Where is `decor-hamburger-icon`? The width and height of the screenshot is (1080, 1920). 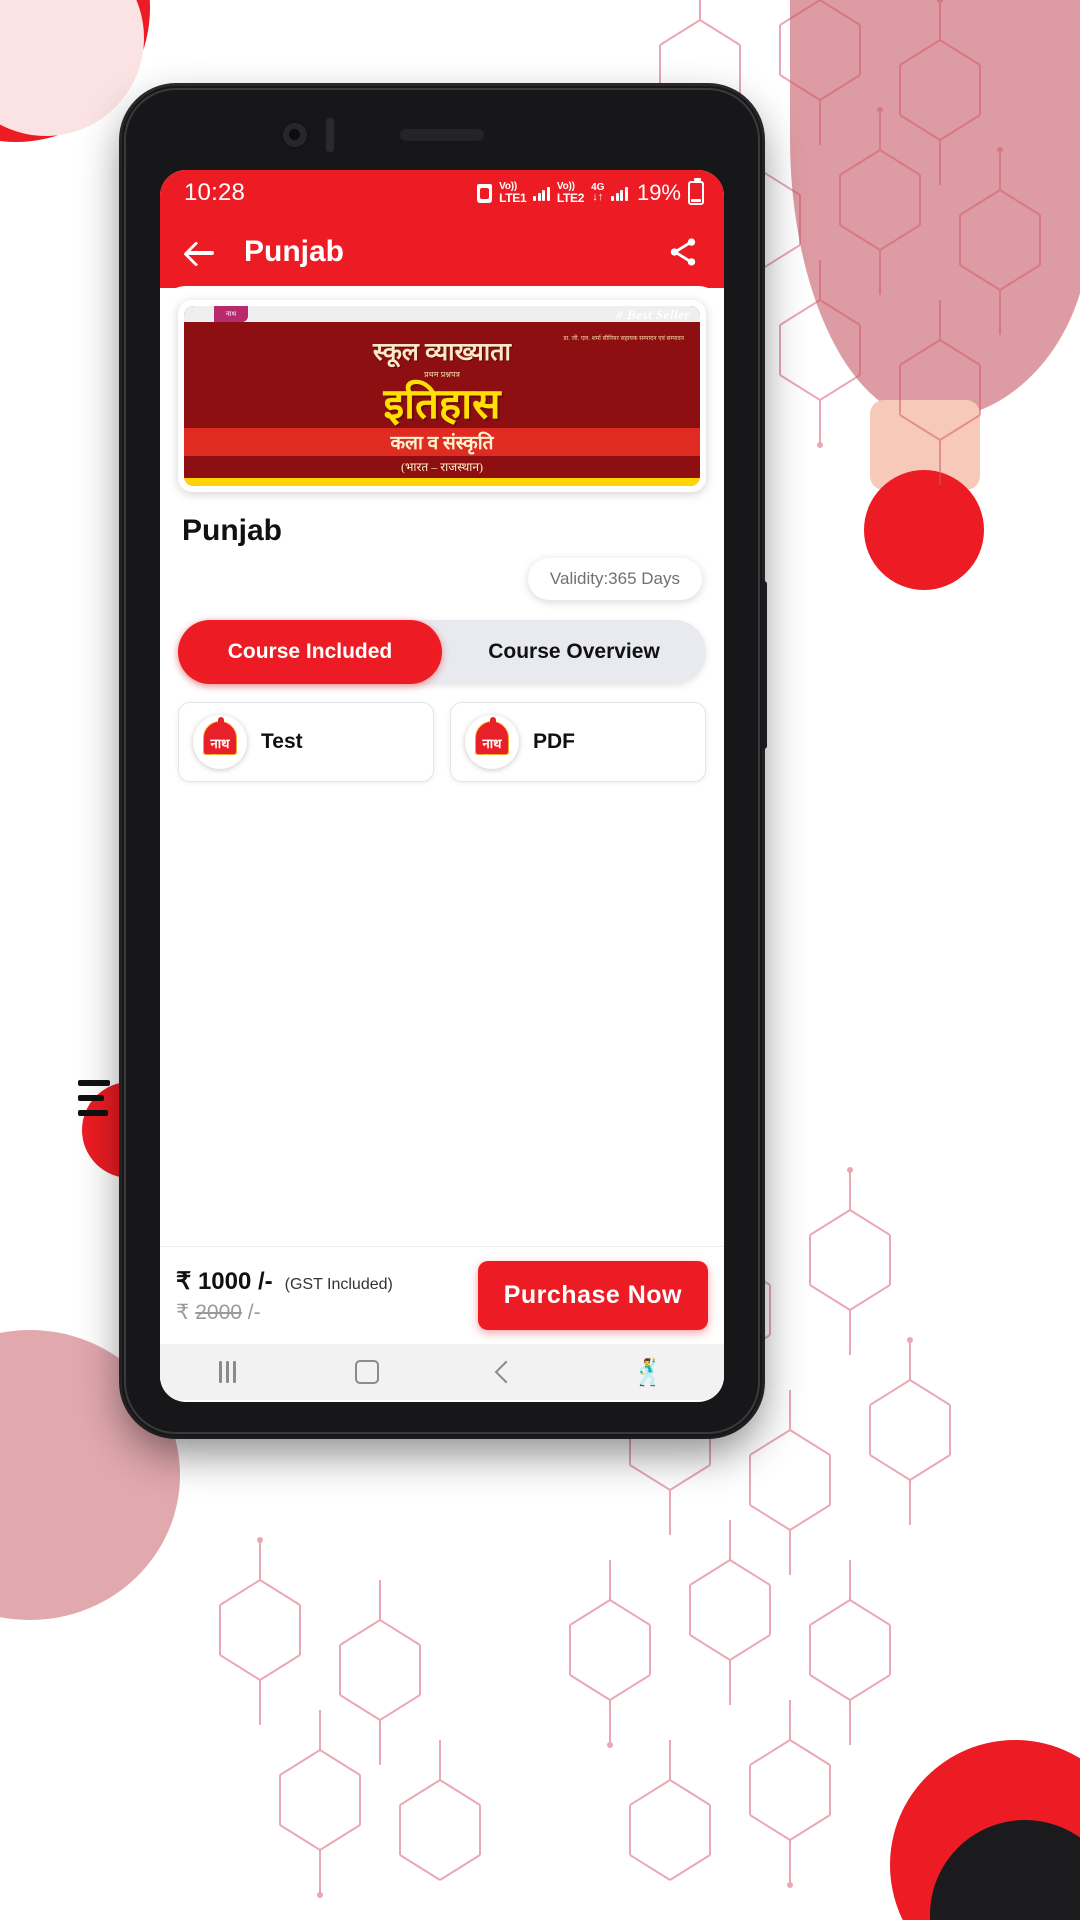
decor-hamburger-icon is located at coordinates (94, 1102).